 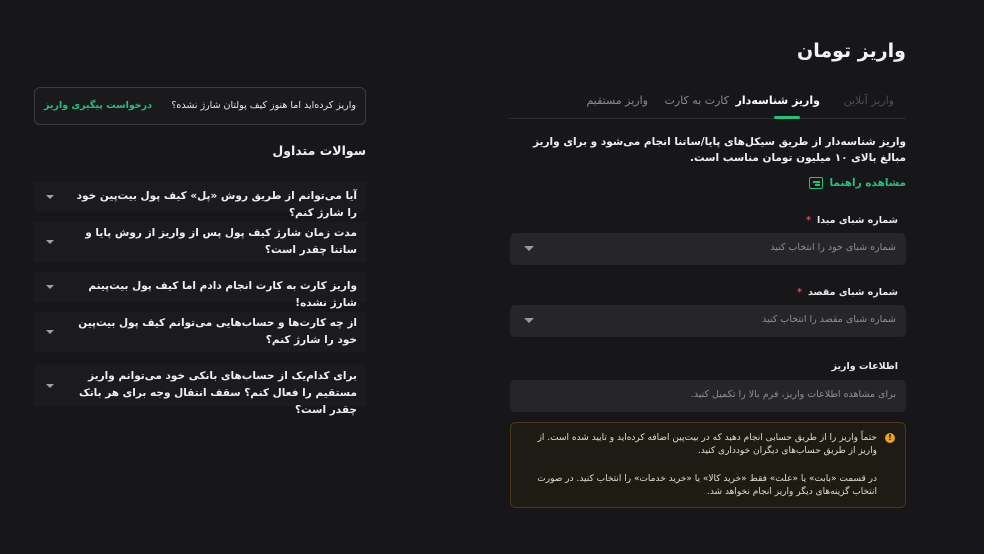 I want to click on dest-sheba-placeholder: شماره شبای مقصد را انتخاب کنید, so click(x=829, y=319).